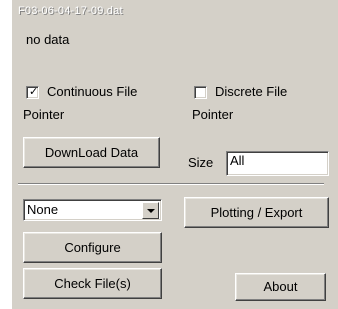 The height and width of the screenshot is (309, 338). Describe the element at coordinates (280, 287) in the screenshot. I see `about-button: About` at that location.